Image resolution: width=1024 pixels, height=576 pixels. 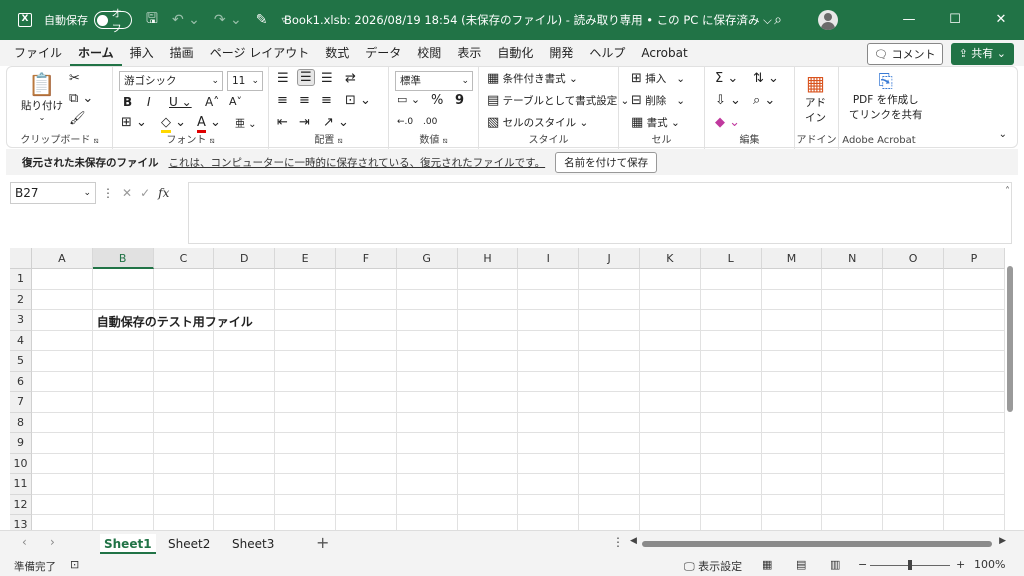 What do you see at coordinates (558, 100) in the screenshot?
I see `format-as-table-button: ▤ テーブルとして書式設定 ⌄` at bounding box center [558, 100].